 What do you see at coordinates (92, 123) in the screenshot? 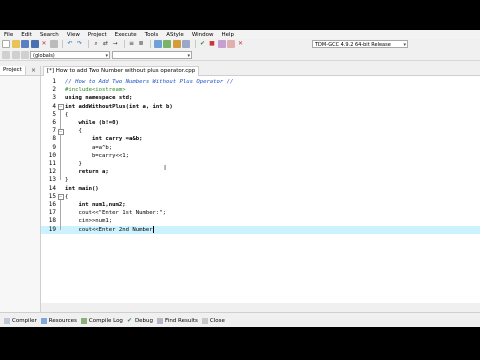
I see `code-text: while (b!=0)` at bounding box center [92, 123].